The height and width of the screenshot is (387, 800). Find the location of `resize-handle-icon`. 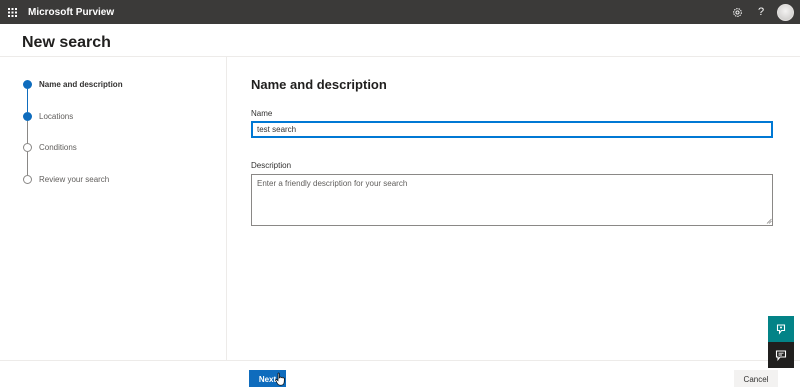

resize-handle-icon is located at coordinates (769, 221).